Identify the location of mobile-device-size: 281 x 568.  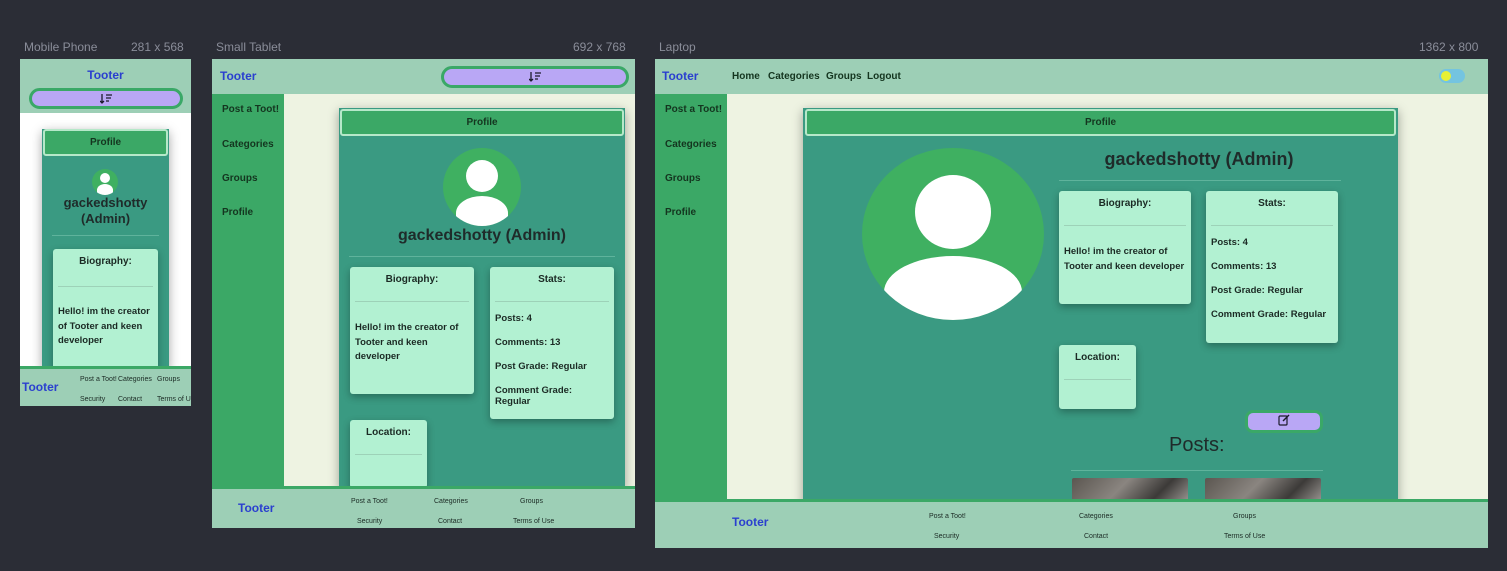
(157, 47).